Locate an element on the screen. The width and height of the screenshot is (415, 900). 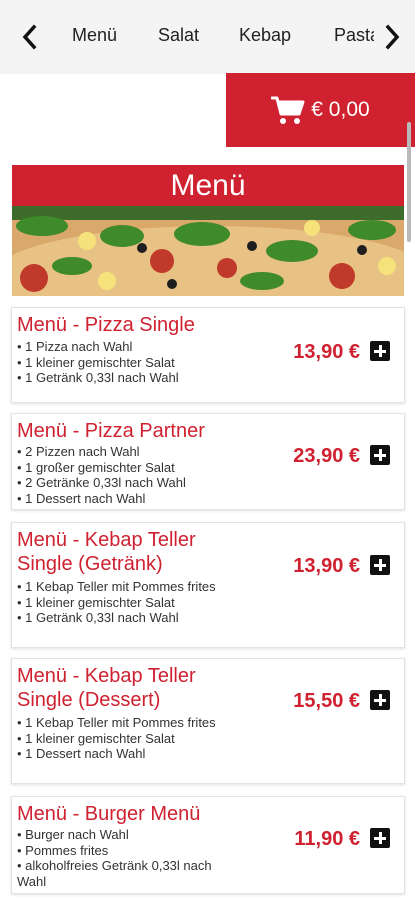
cart-button: € 0,00 is located at coordinates (320, 110).